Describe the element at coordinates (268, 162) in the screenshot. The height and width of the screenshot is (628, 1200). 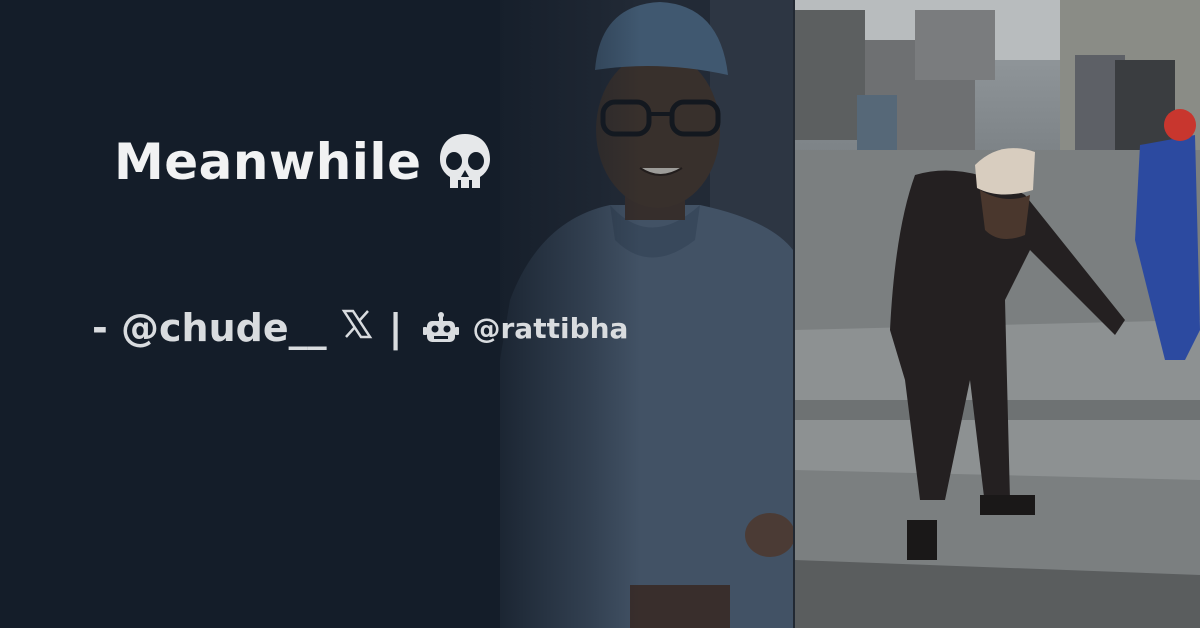
I see `title-text: Meanwhile` at that location.